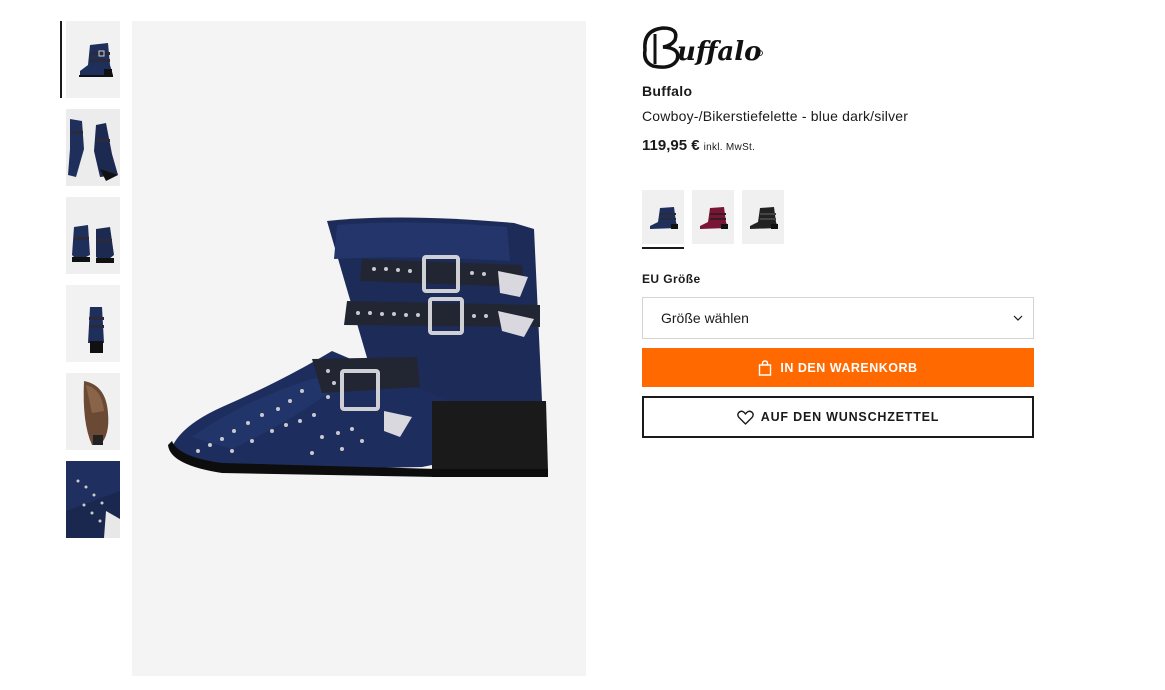 The width and height of the screenshot is (1165, 690). I want to click on thumbnail-detail-view, so click(93, 499).